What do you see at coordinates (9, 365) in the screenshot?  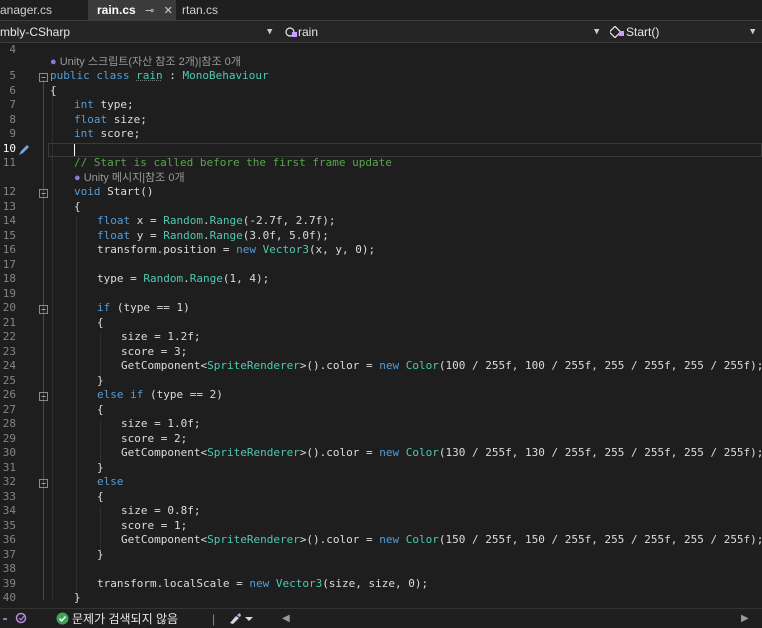 I see `line-number: 24` at bounding box center [9, 365].